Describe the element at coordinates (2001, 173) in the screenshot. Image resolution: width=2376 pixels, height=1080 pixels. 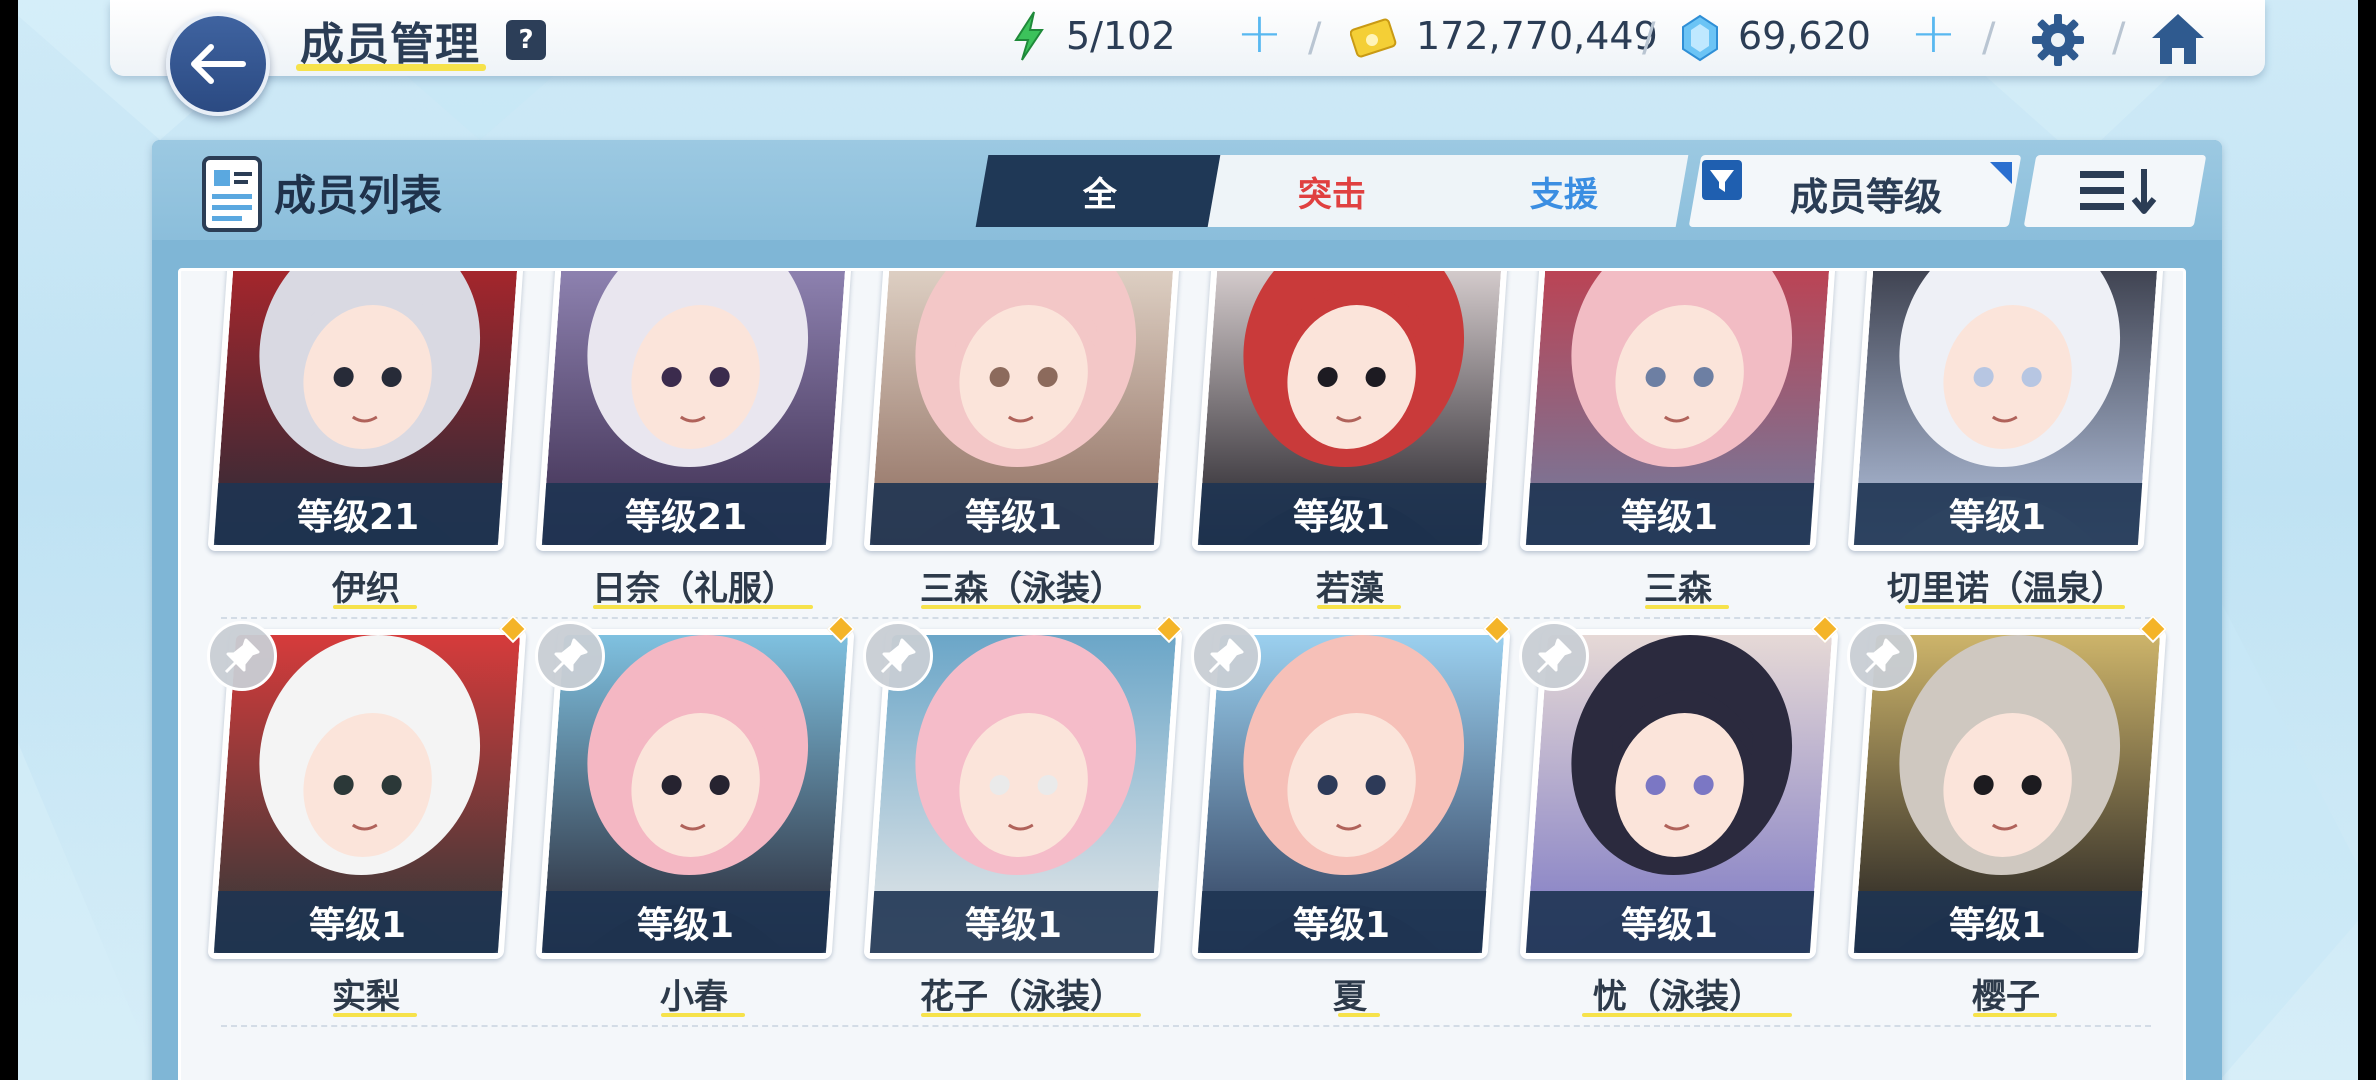
I see `dropdown-corner-icon` at that location.